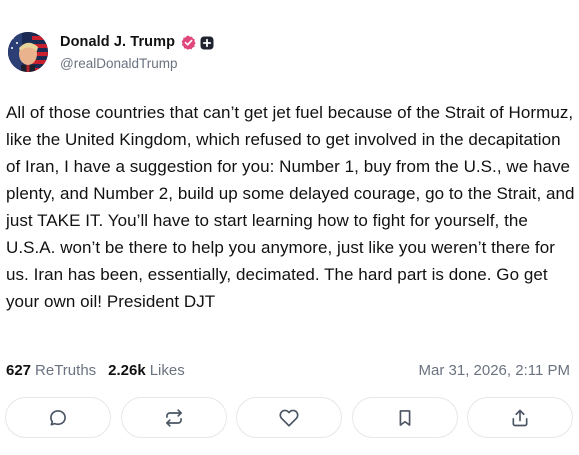 Image resolution: width=579 pixels, height=455 pixels. I want to click on author-identity: Donald J. Trump @realDonaldTrump, so click(137, 52).